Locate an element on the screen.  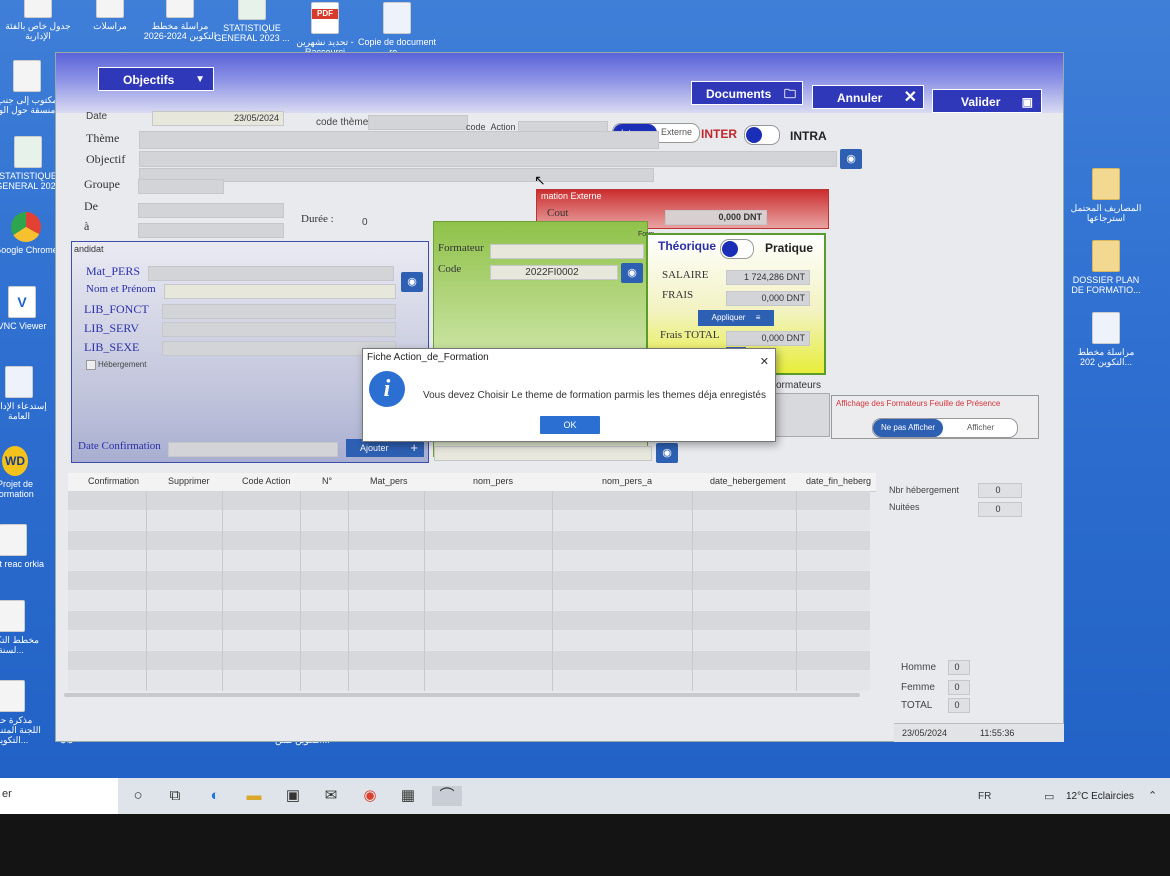
search-box: er is located at coordinates (59, 796).